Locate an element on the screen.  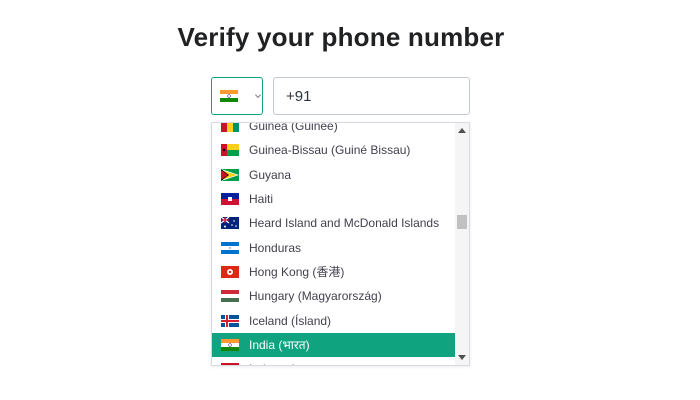
country-option: Guinea-Bissau (Guiné Bissau) is located at coordinates (334, 150).